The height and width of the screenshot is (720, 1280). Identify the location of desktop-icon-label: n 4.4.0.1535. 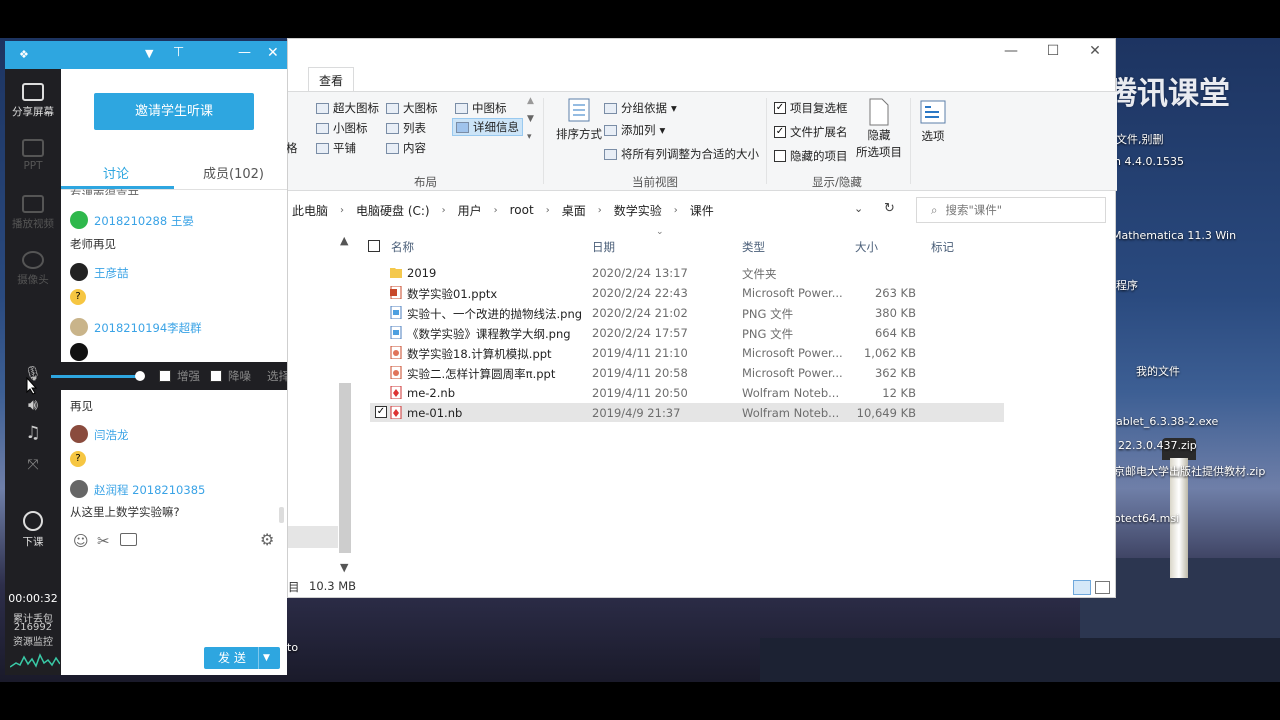
(1149, 161).